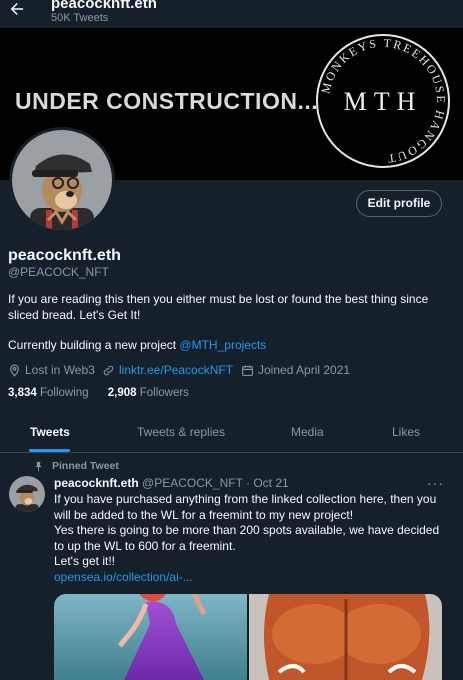  What do you see at coordinates (64, 255) in the screenshot?
I see `profile-name: peacocknft.eth` at bounding box center [64, 255].